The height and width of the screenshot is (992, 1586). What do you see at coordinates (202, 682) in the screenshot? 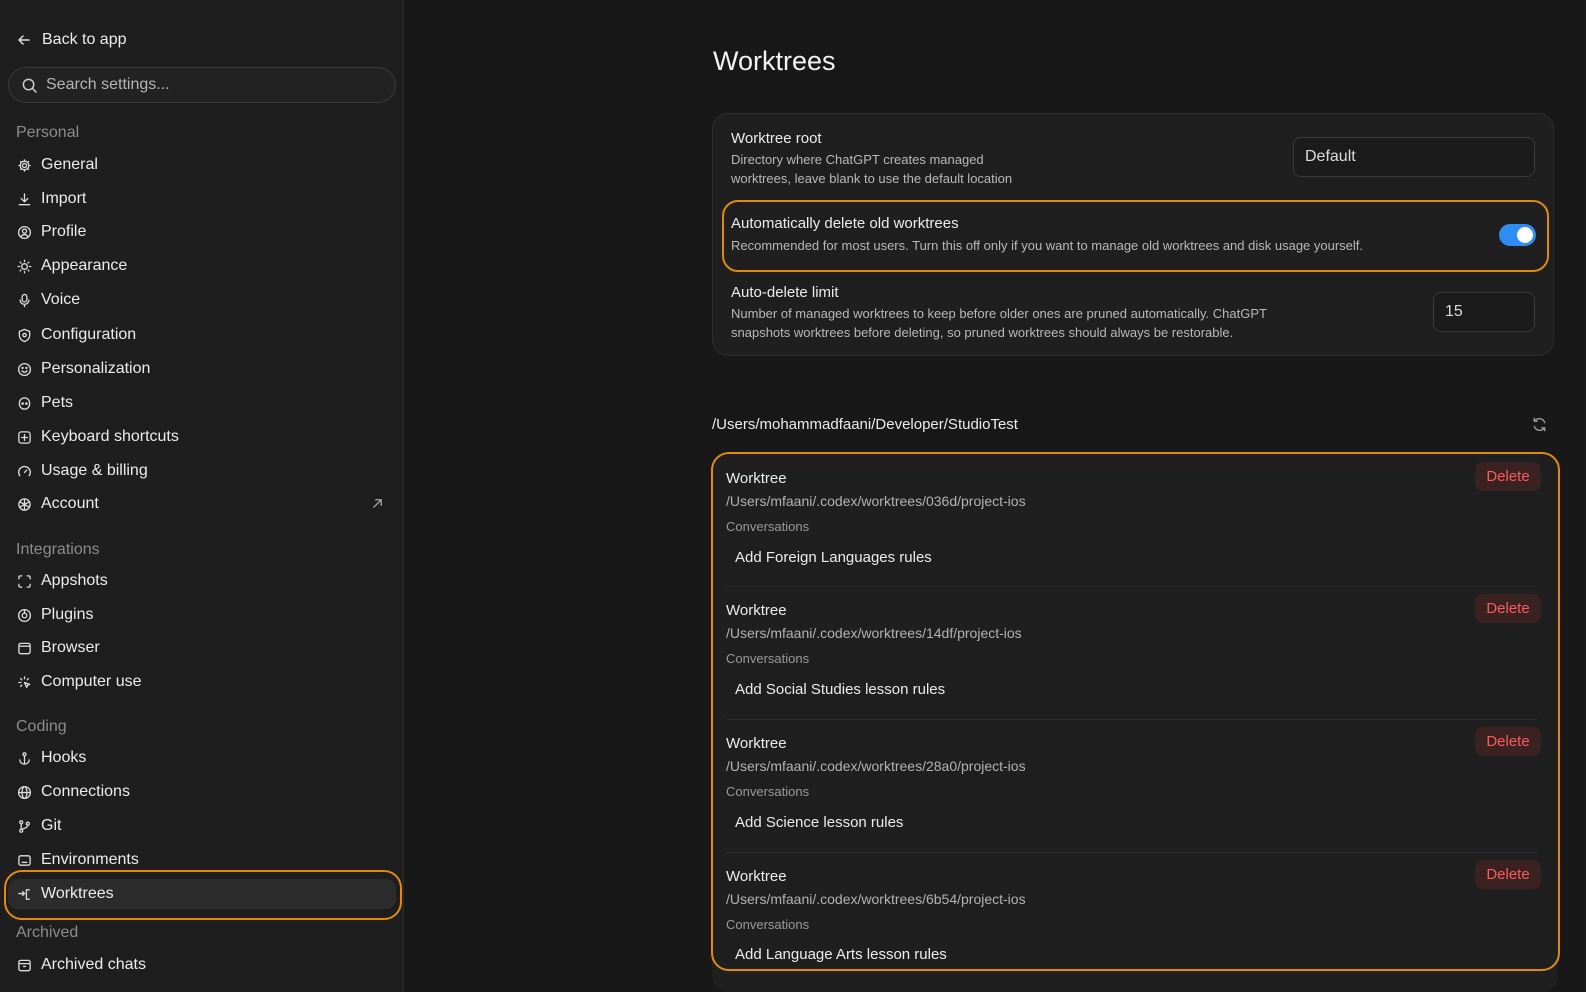
I see `sidebar-item-computer-use: Computer use` at bounding box center [202, 682].